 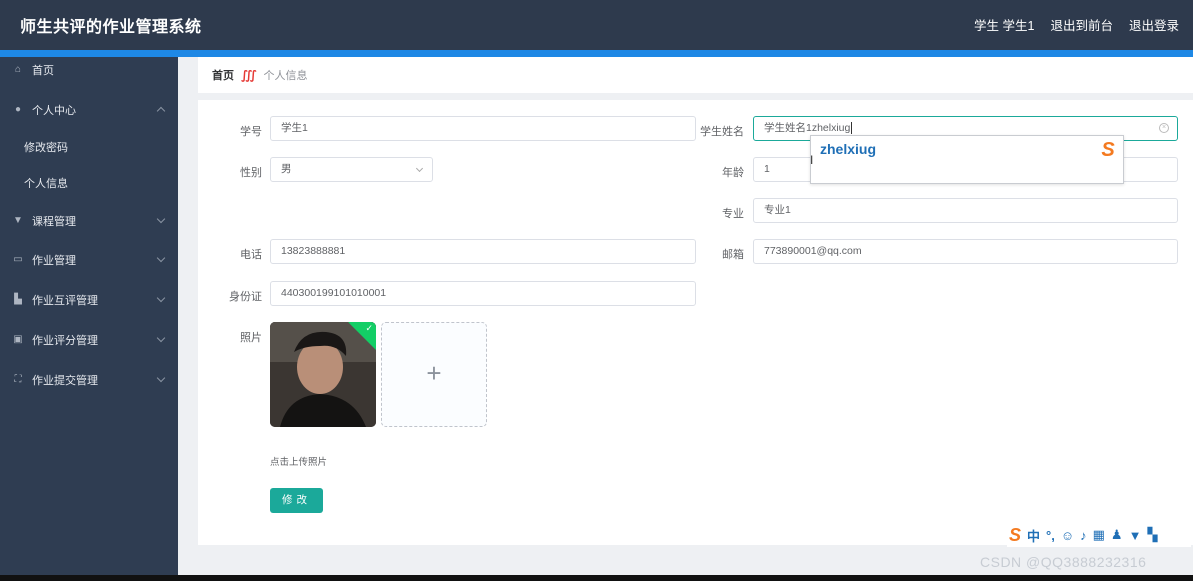 What do you see at coordinates (223, 75) in the screenshot?
I see `breadcrumb-home: 首页` at bounding box center [223, 75].